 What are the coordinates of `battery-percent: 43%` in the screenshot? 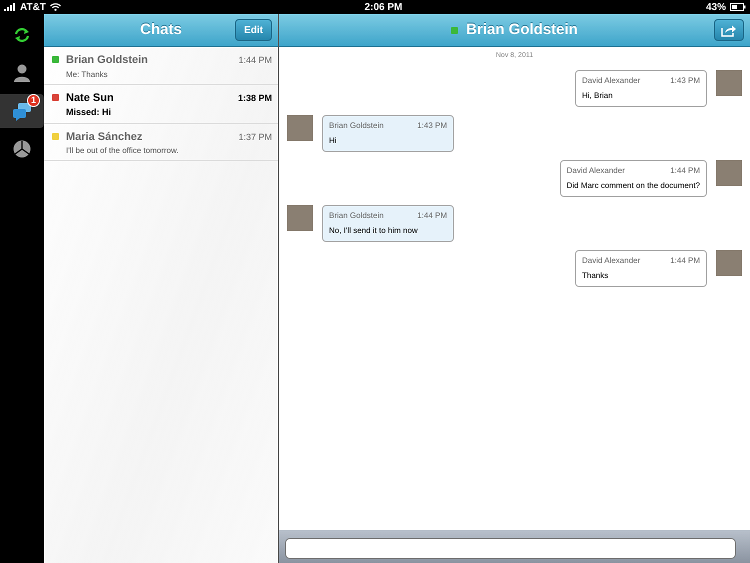 It's located at (716, 7).